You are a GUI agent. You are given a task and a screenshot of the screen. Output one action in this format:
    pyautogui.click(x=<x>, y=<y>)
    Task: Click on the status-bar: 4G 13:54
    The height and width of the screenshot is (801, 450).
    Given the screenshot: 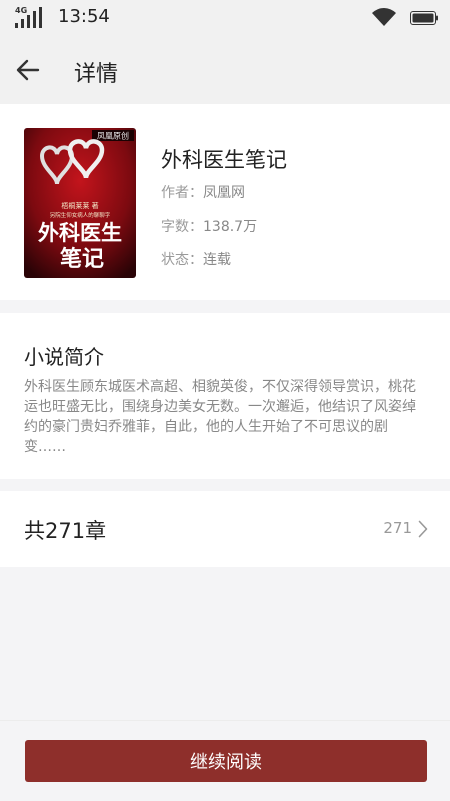 What is the action you would take?
    pyautogui.click(x=225, y=18)
    